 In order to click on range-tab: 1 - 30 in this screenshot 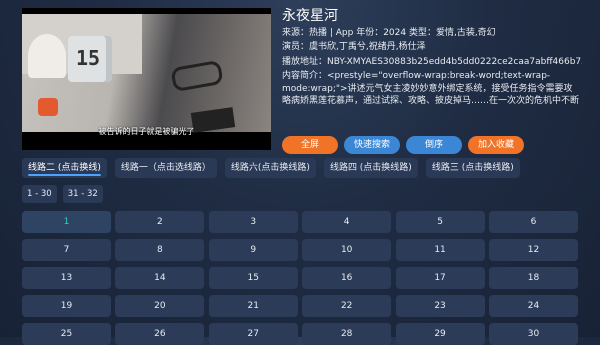, I will do `click(39, 194)`.